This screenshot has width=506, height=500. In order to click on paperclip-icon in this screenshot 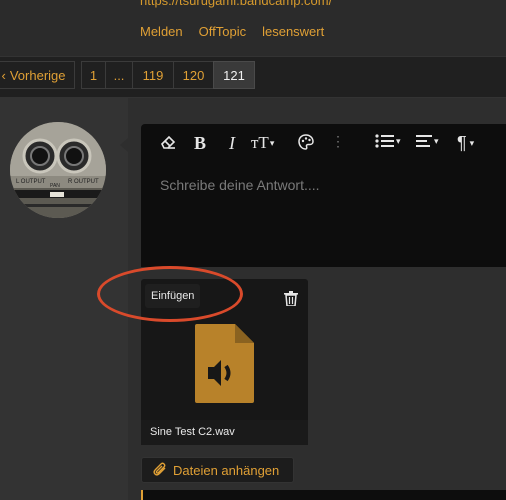, I will do `click(160, 470)`.